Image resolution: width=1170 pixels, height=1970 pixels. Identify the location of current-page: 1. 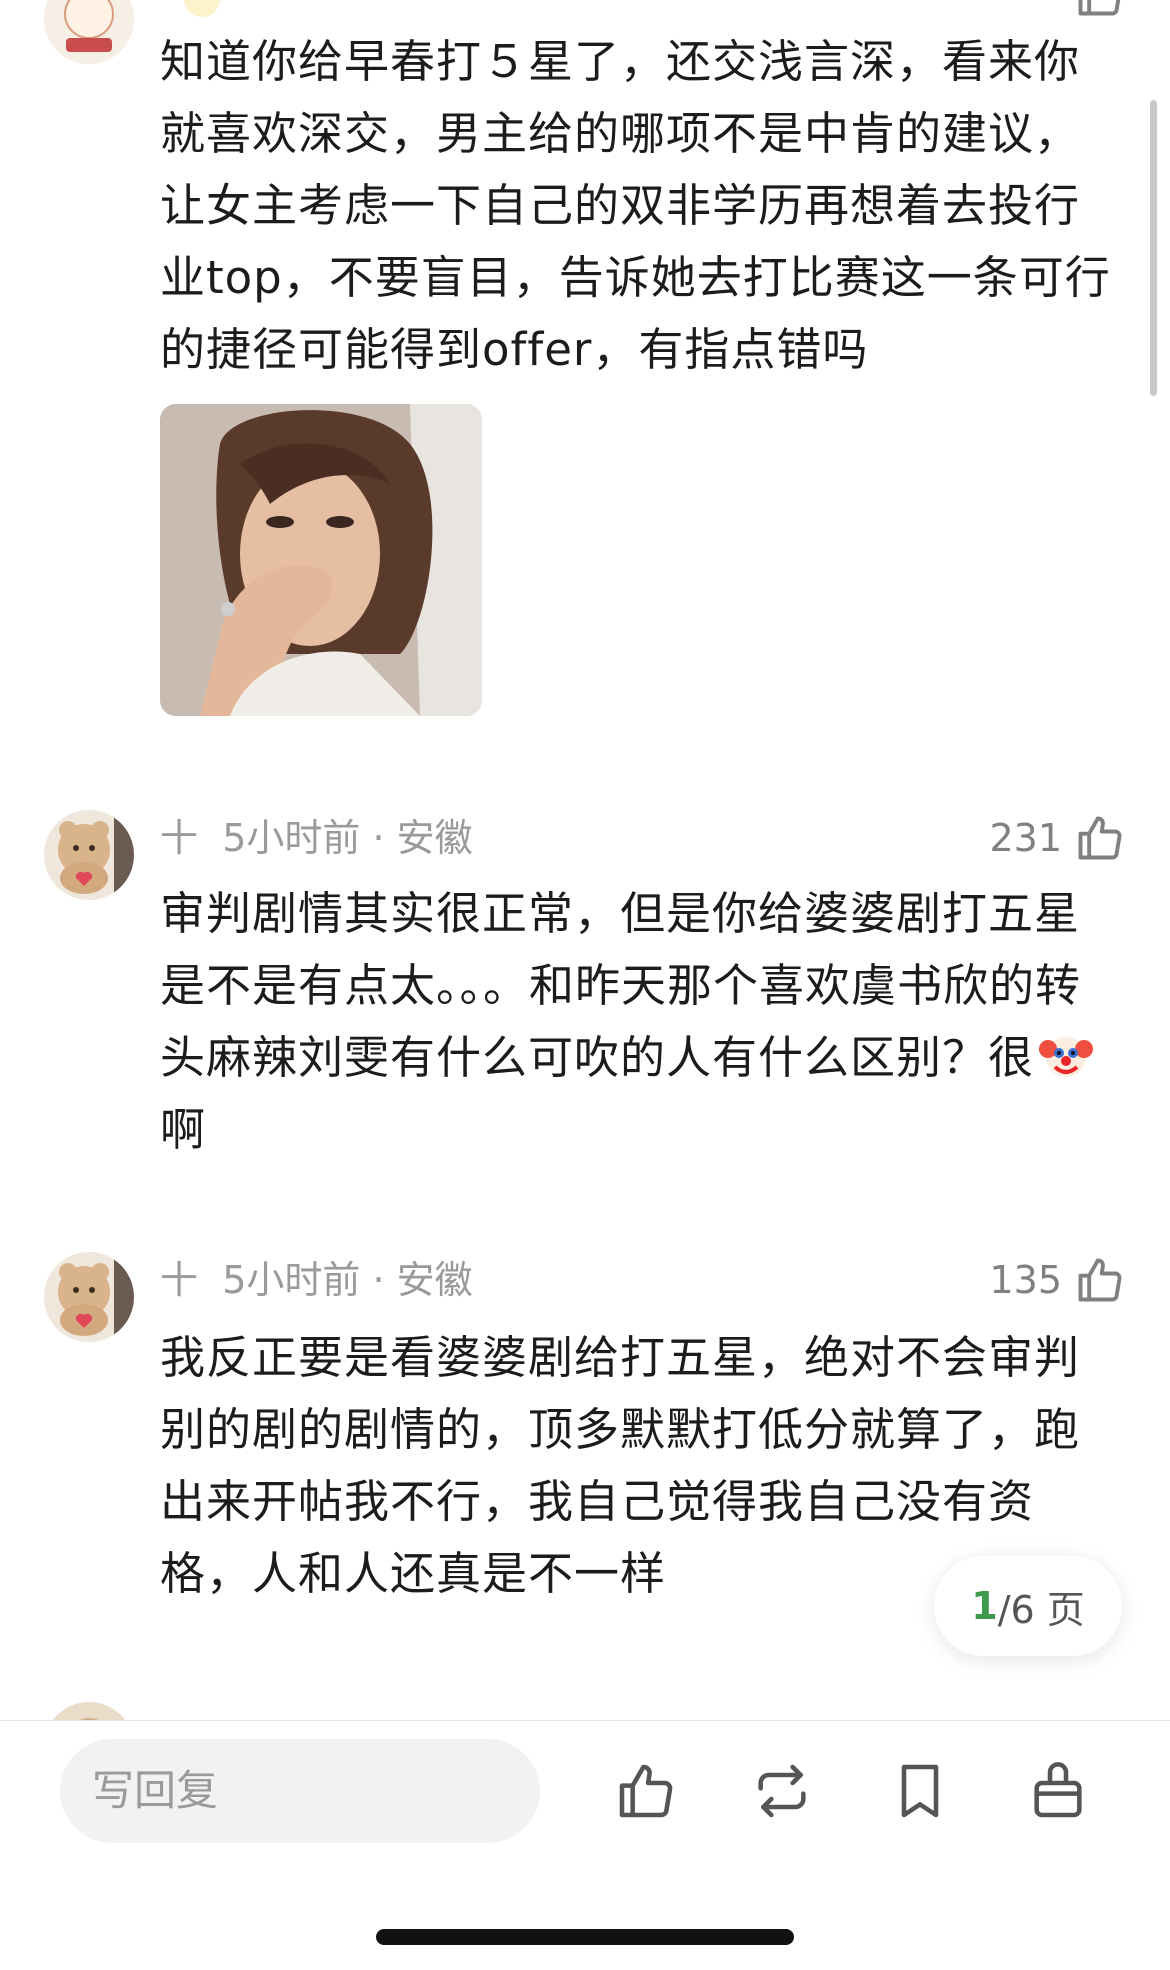
(984, 1606).